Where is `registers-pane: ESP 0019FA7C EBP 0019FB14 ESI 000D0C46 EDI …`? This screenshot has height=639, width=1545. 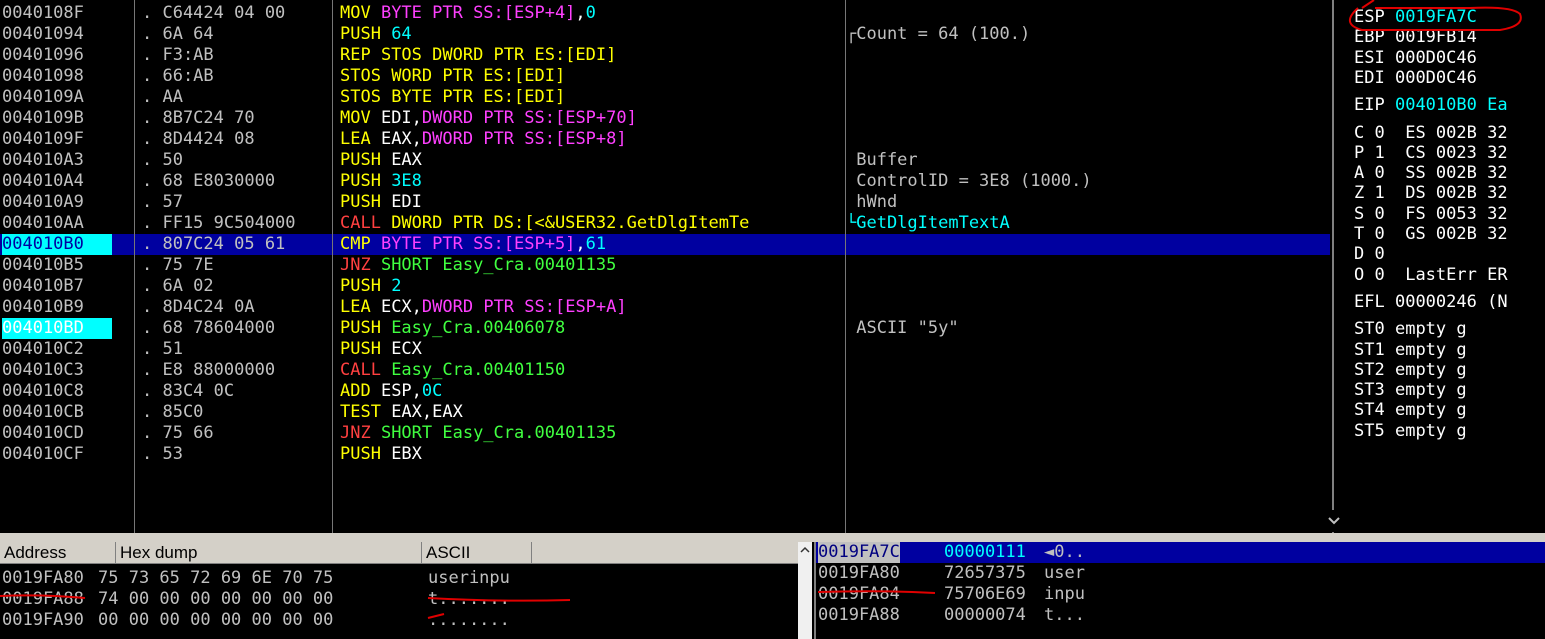
registers-pane: ESP 0019FA7C EBP 0019FB14 ESI 000D0C46 EDI … is located at coordinates (1438, 266).